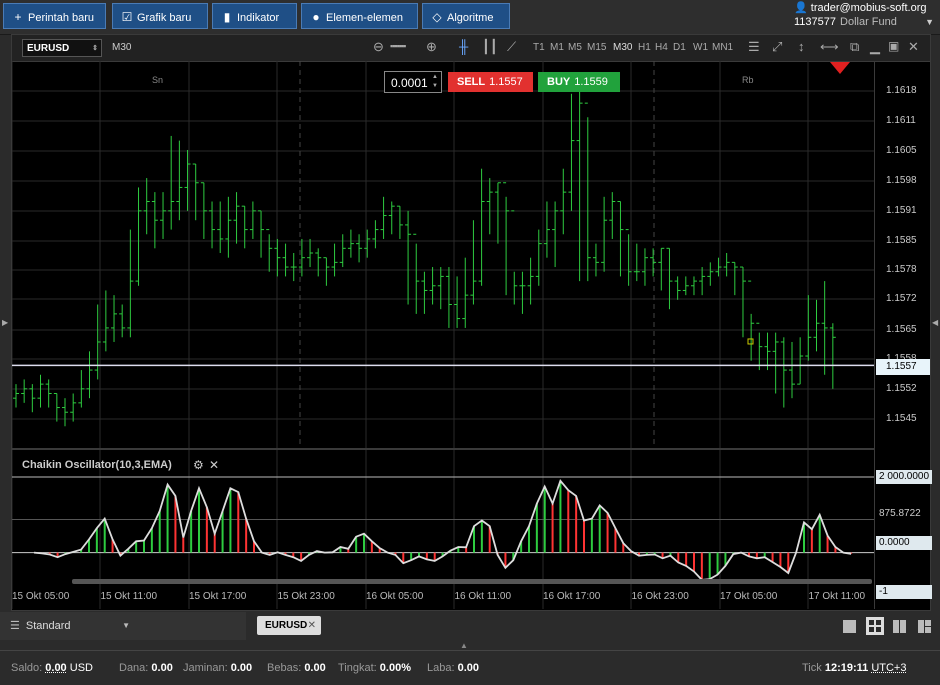 The height and width of the screenshot is (685, 940). I want to click on bar-type-icon: ╫, so click(463, 46).